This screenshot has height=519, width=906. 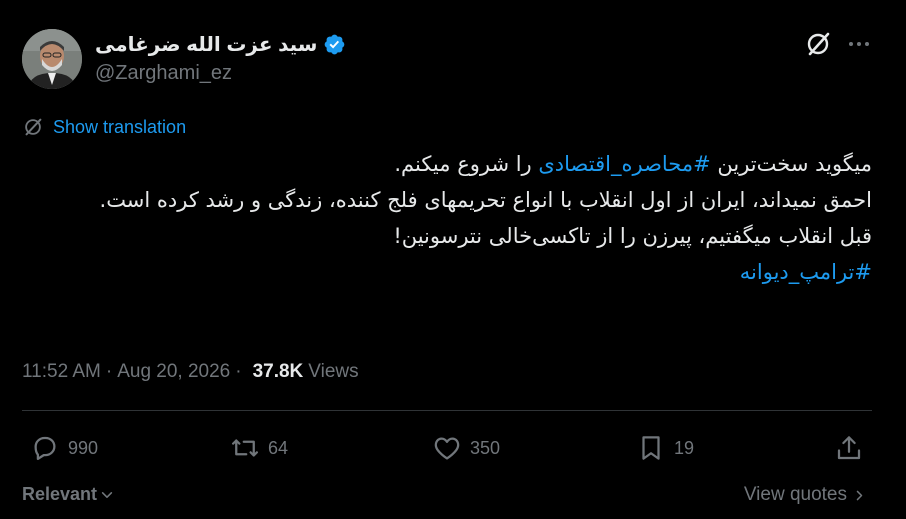 I want to click on more-icon, so click(x=859, y=44).